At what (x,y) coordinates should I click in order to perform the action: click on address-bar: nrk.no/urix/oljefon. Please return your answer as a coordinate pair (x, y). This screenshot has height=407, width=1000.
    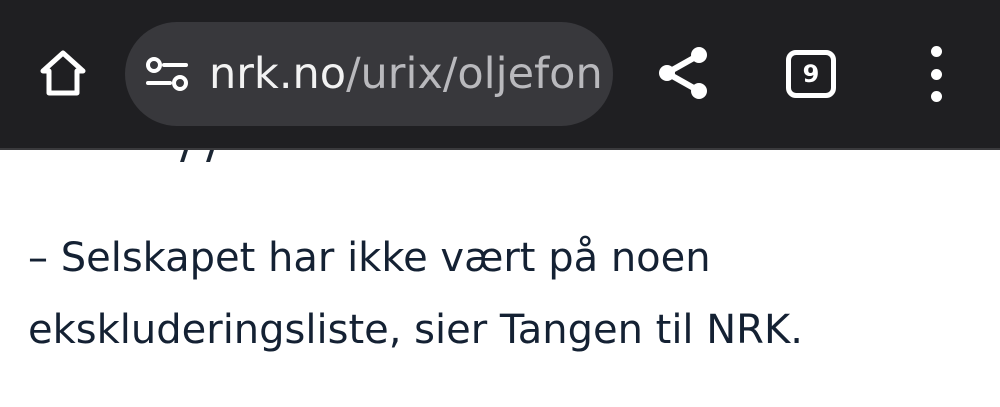
    Looking at the image, I should click on (369, 74).